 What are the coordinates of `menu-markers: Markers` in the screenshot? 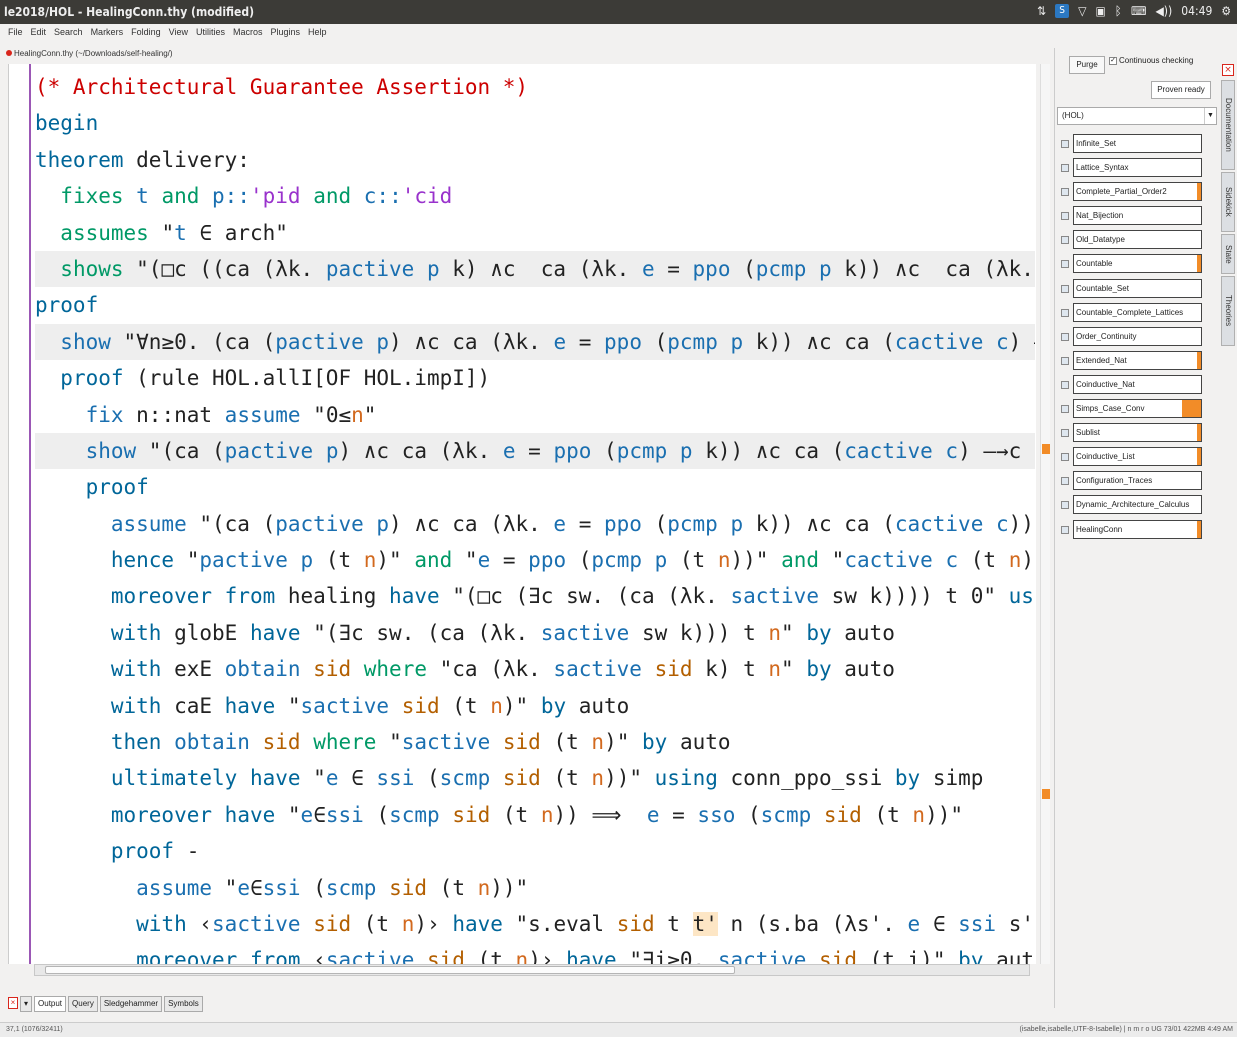 It's located at (107, 35).